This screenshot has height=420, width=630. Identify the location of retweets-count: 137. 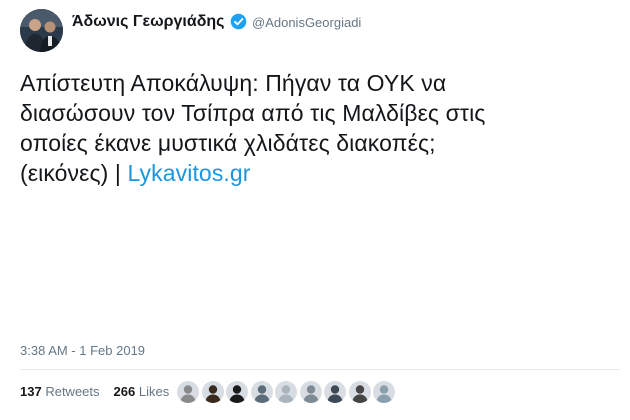
(31, 391).